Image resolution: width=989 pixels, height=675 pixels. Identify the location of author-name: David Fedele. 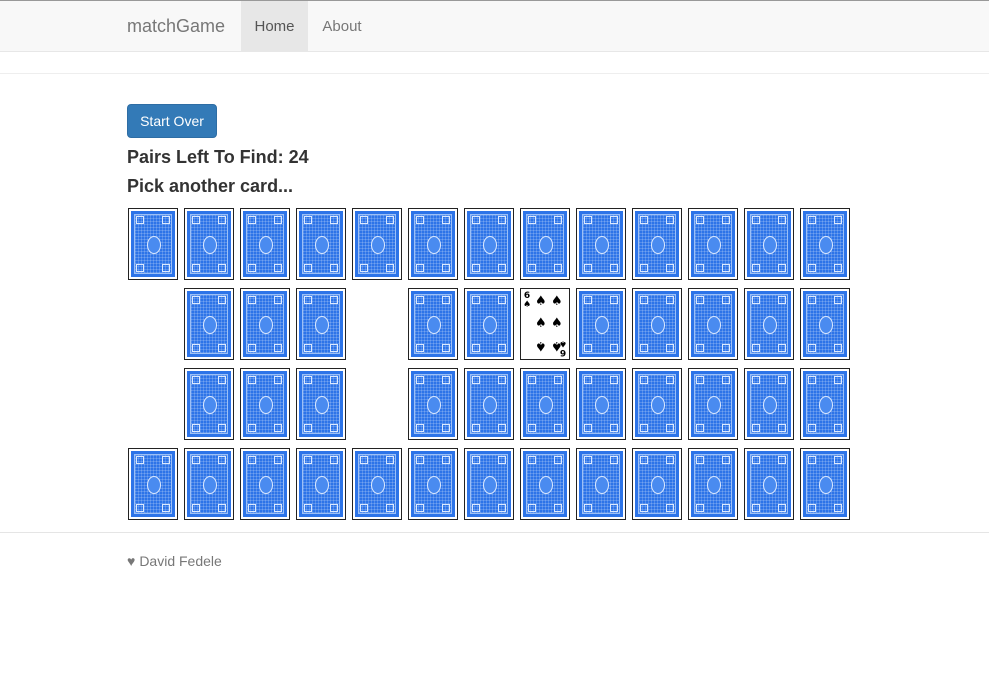
(180, 561).